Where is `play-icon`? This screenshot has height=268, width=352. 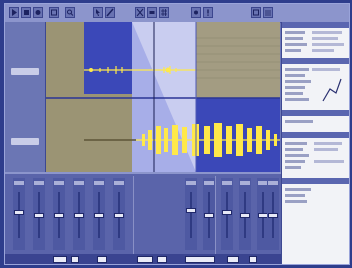
play-icon is located at coordinates (14, 12).